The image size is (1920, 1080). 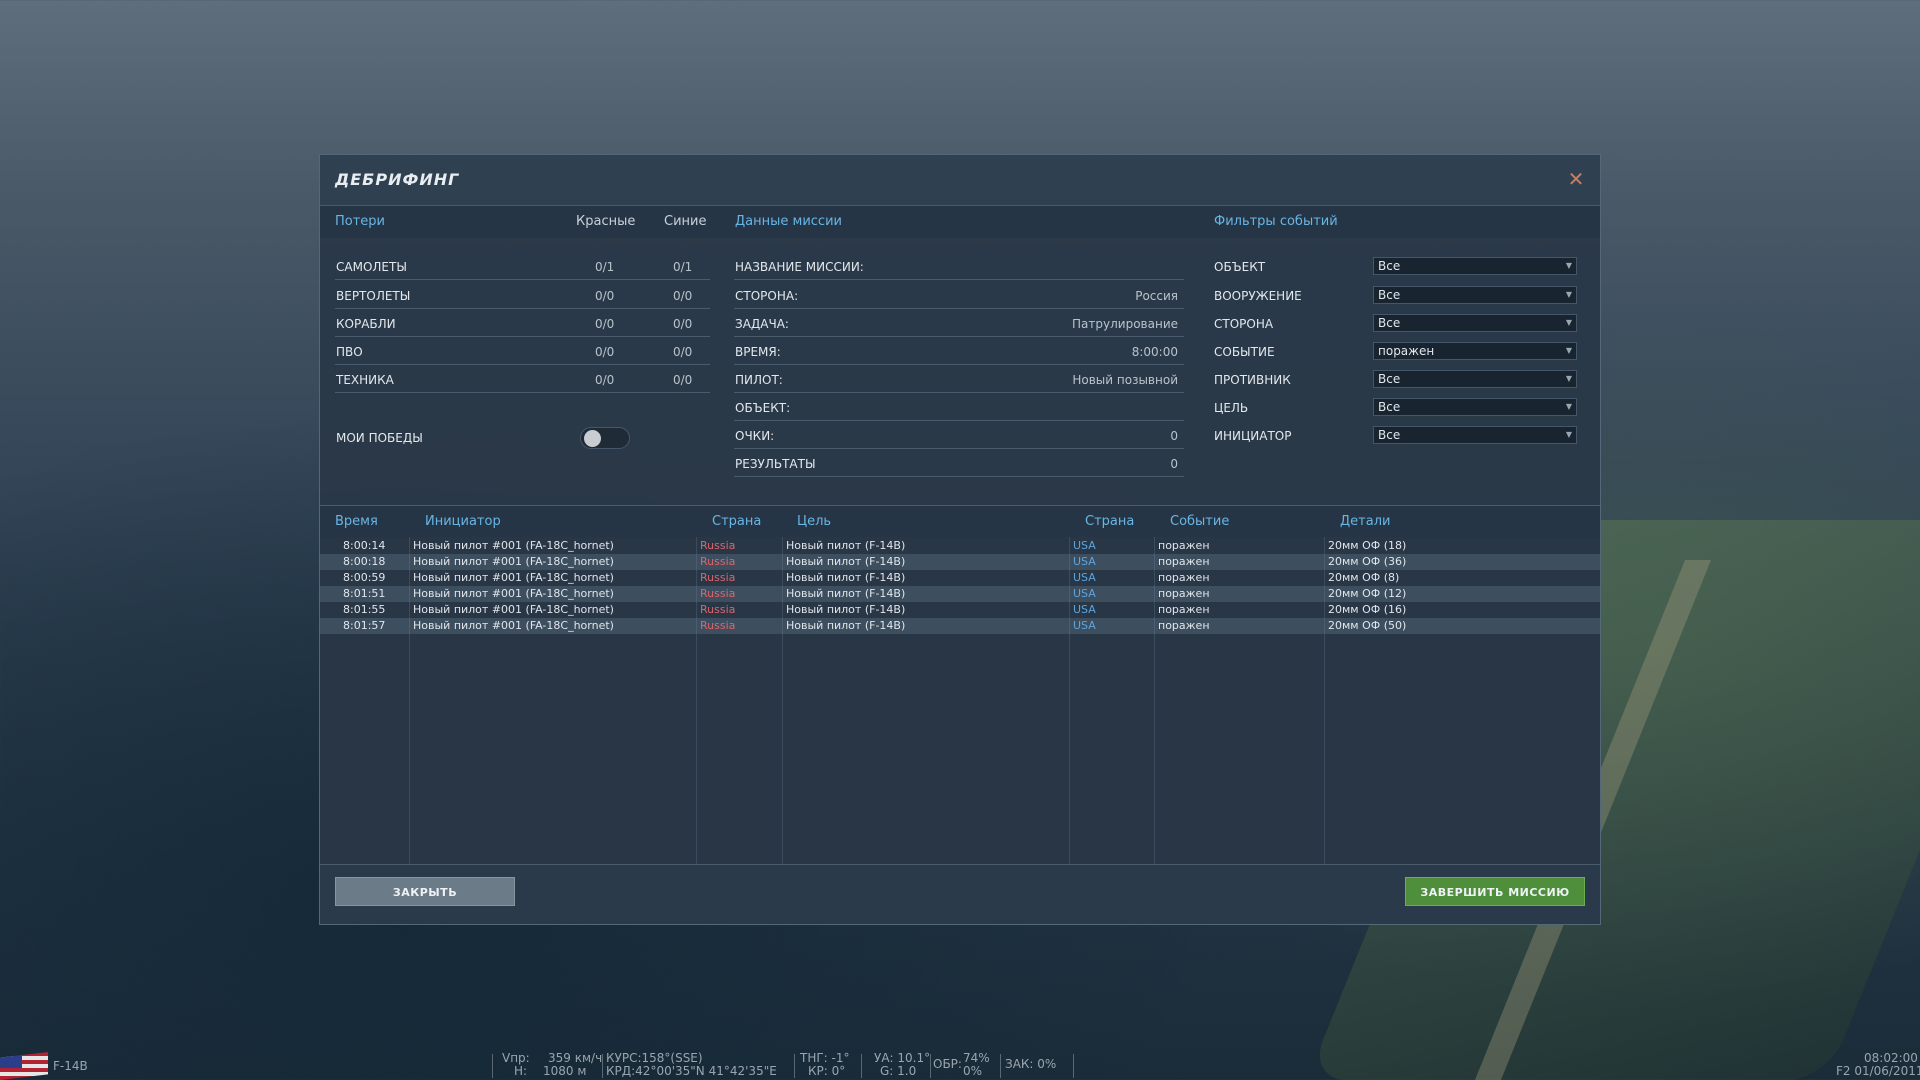 I want to click on filter-value: поражен, so click(x=1406, y=351).